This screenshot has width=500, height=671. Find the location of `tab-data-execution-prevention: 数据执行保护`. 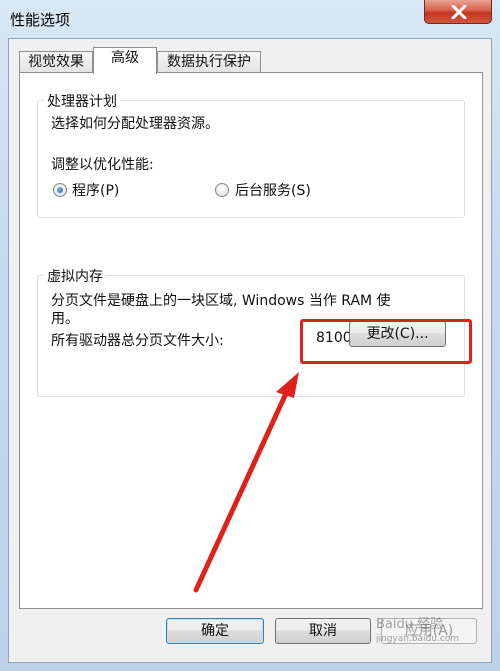

tab-data-execution-prevention: 数据执行保护 is located at coordinates (209, 62).